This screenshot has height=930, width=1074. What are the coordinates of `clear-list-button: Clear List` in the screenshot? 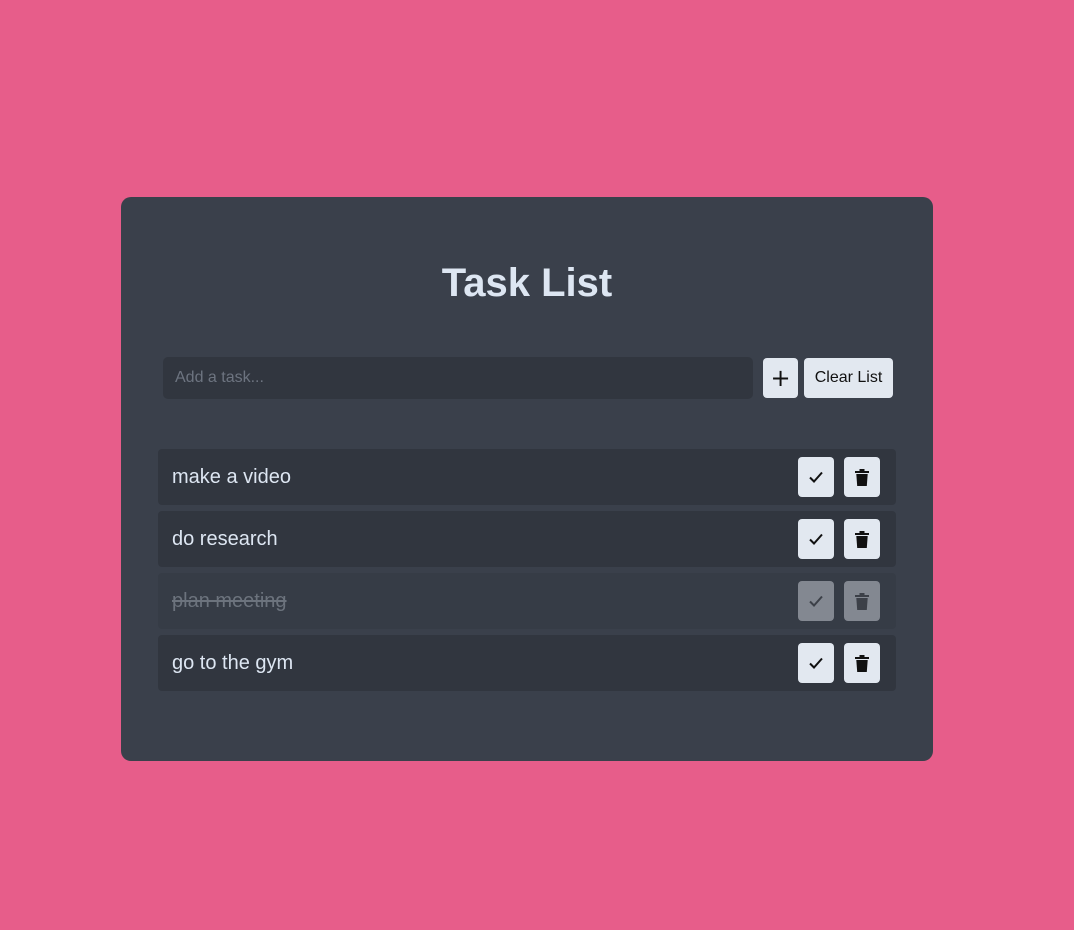 It's located at (848, 378).